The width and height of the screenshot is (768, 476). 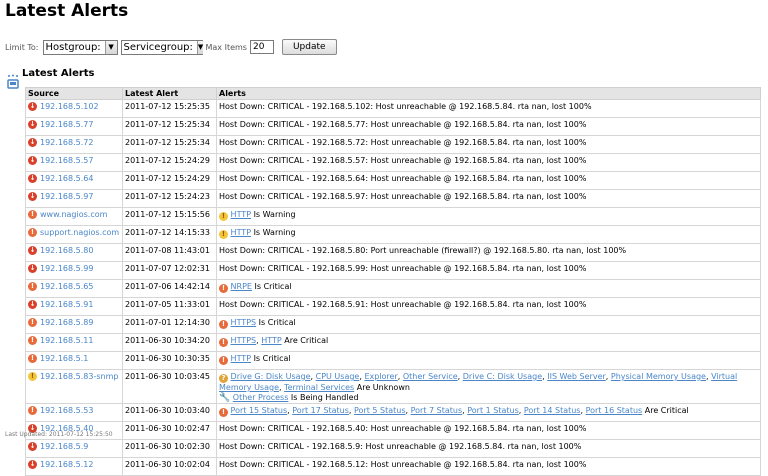 What do you see at coordinates (403, 268) in the screenshot?
I see `alert-text: Host Down: CRITICAL - 192.168.5.99` at bounding box center [403, 268].